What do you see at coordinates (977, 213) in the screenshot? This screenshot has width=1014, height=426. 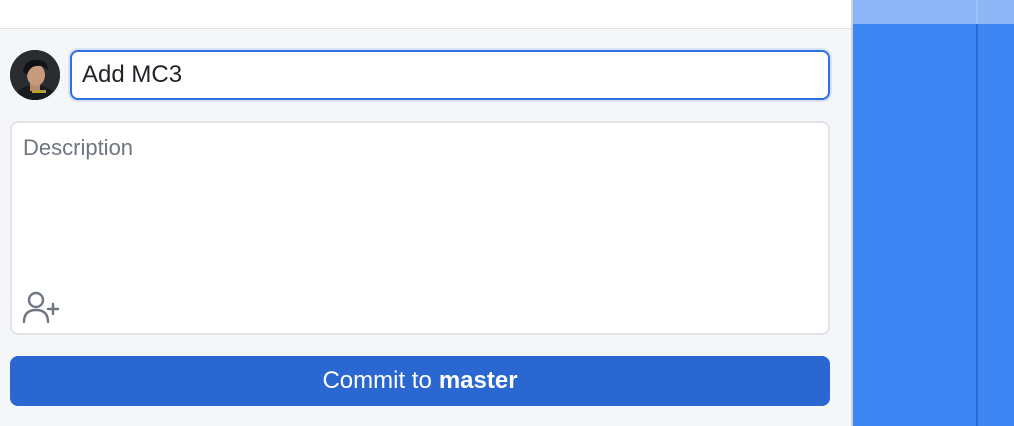 I see `diff-pane-column-divider` at bounding box center [977, 213].